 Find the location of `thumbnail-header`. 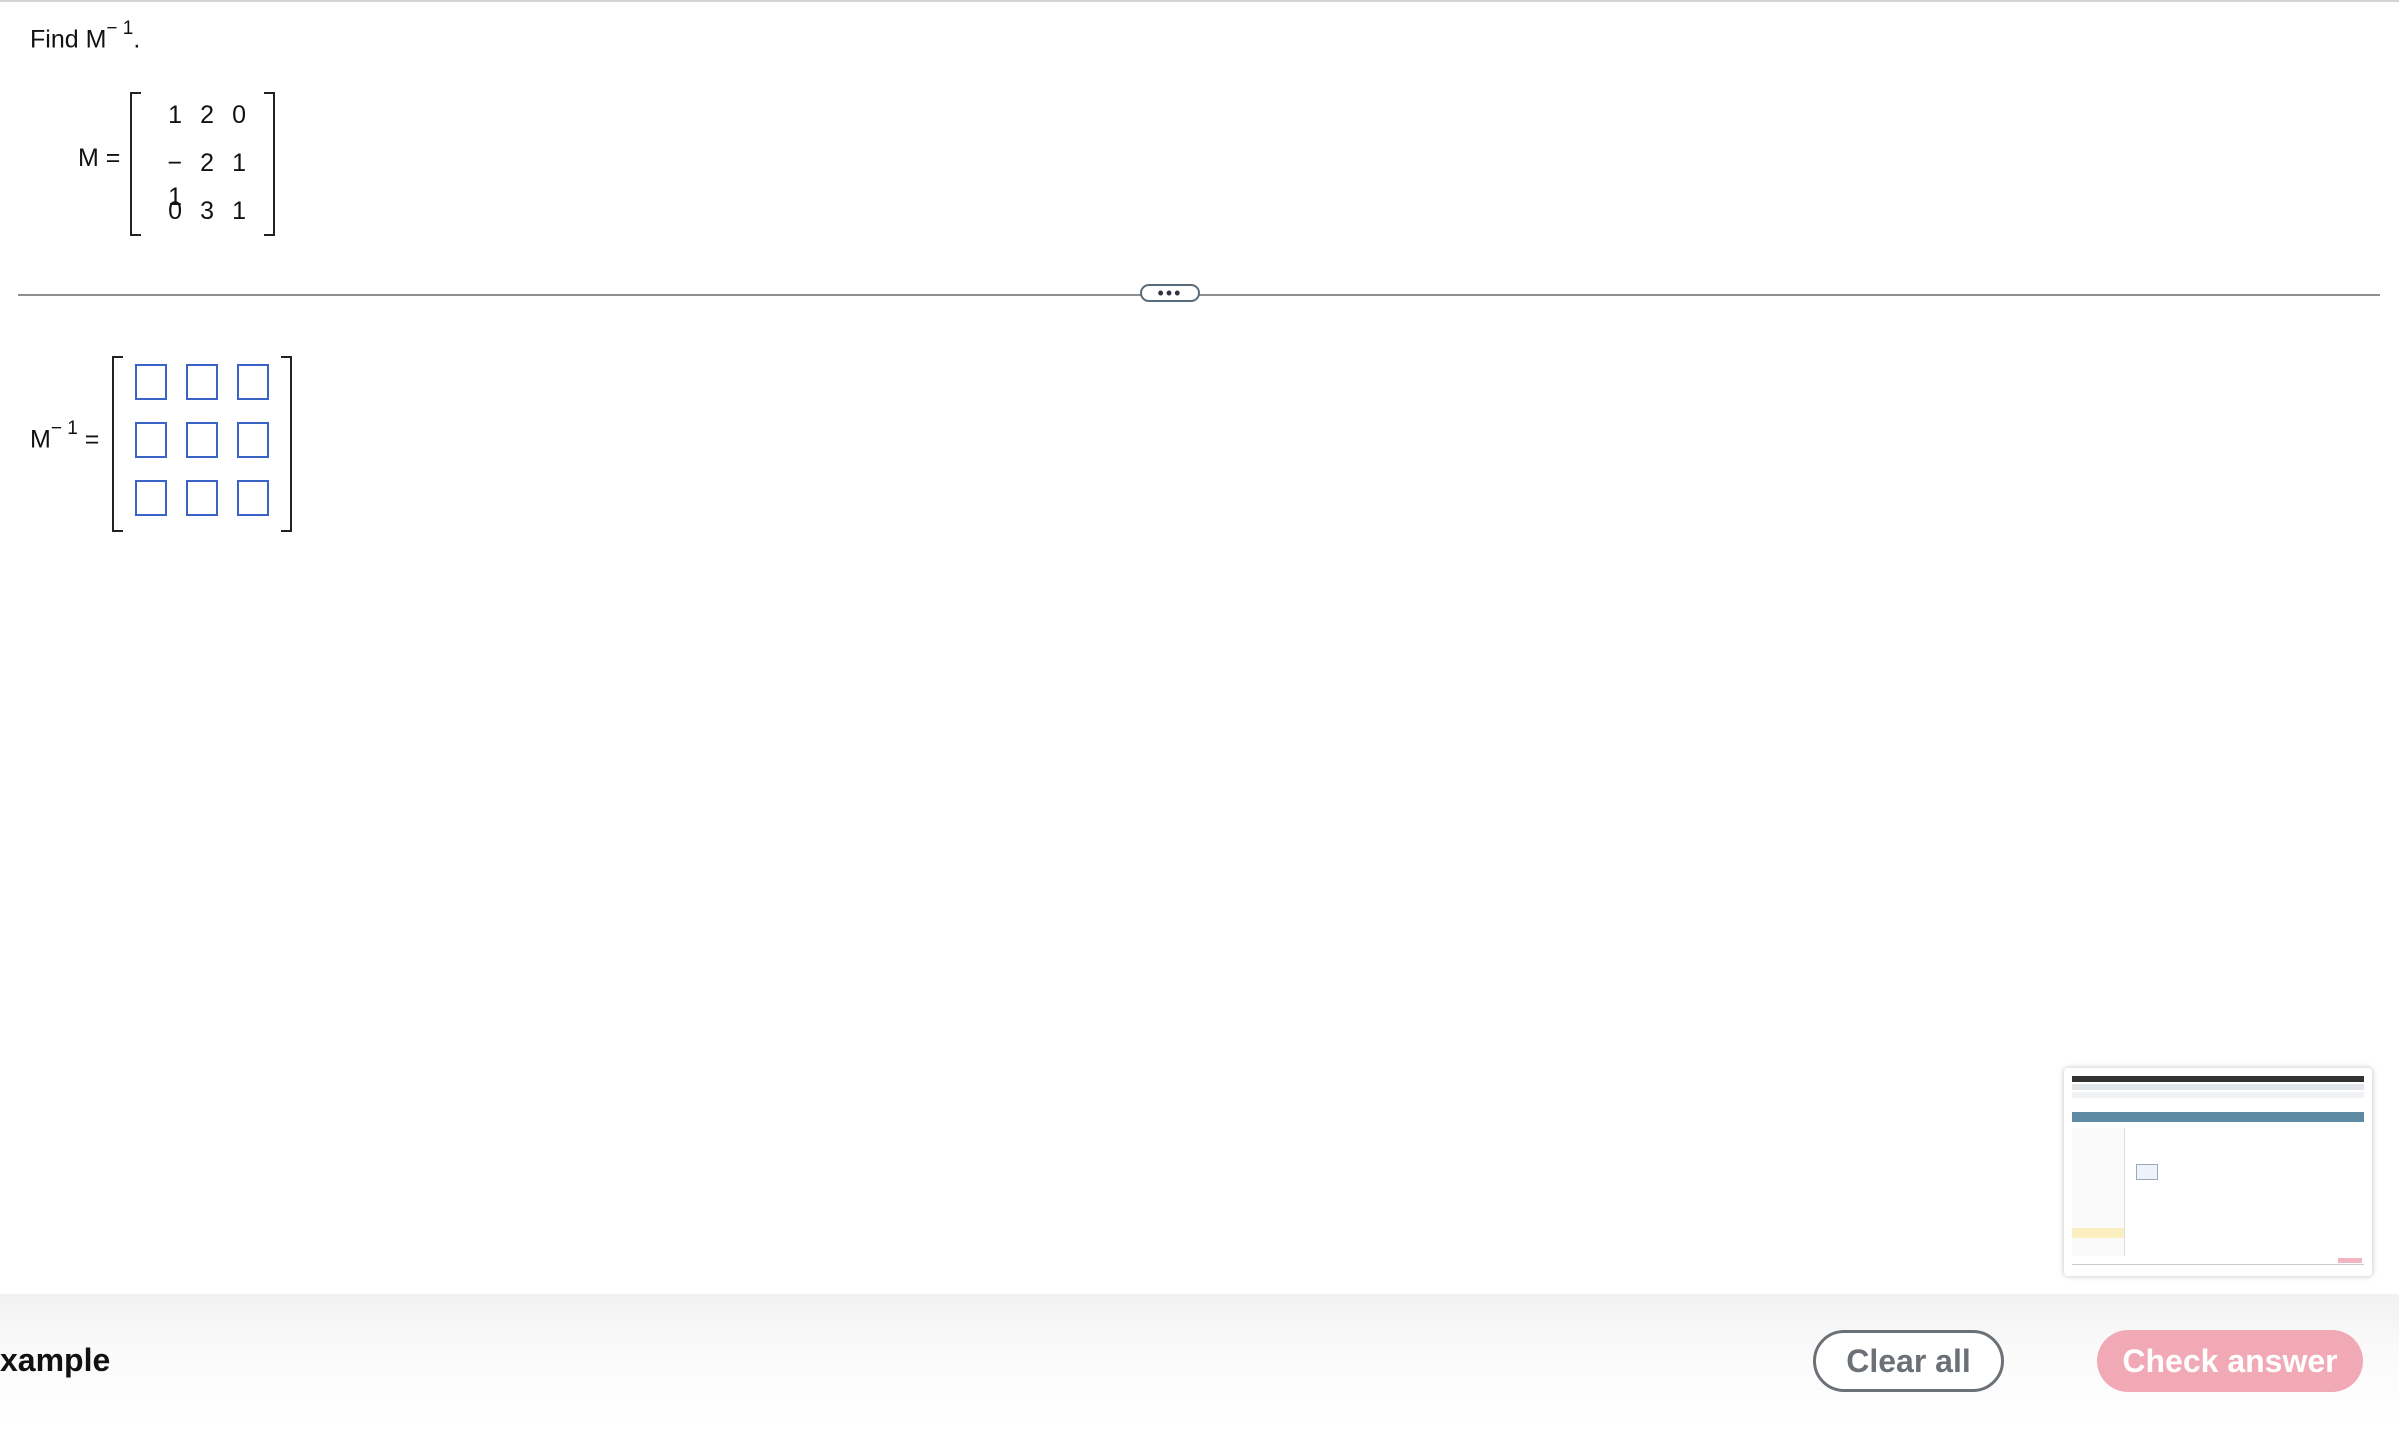

thumbnail-header is located at coordinates (2218, 1117).